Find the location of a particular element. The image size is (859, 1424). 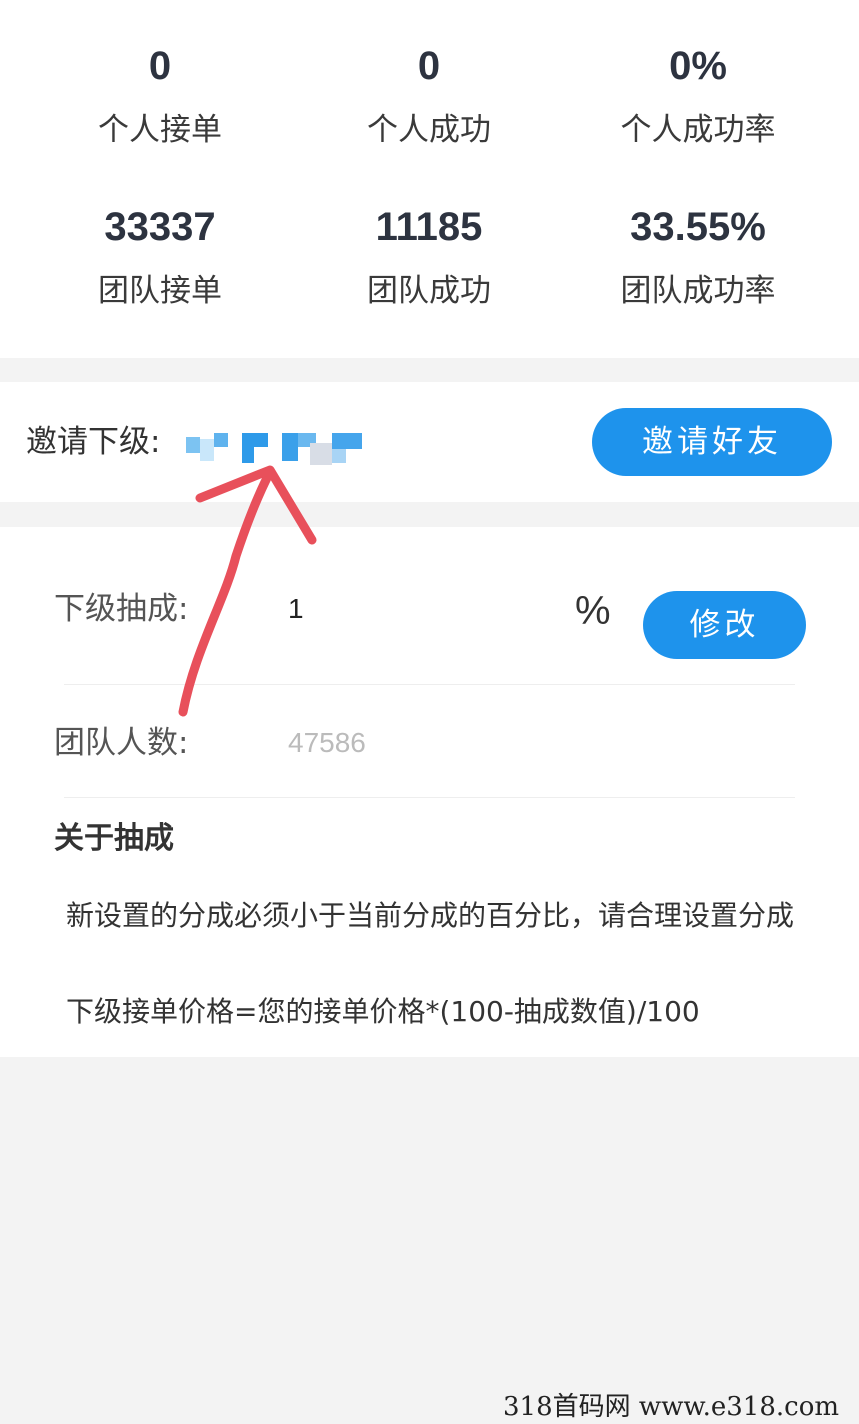

stat-team-orders: 33337 团队接单 is located at coordinates (160, 257).